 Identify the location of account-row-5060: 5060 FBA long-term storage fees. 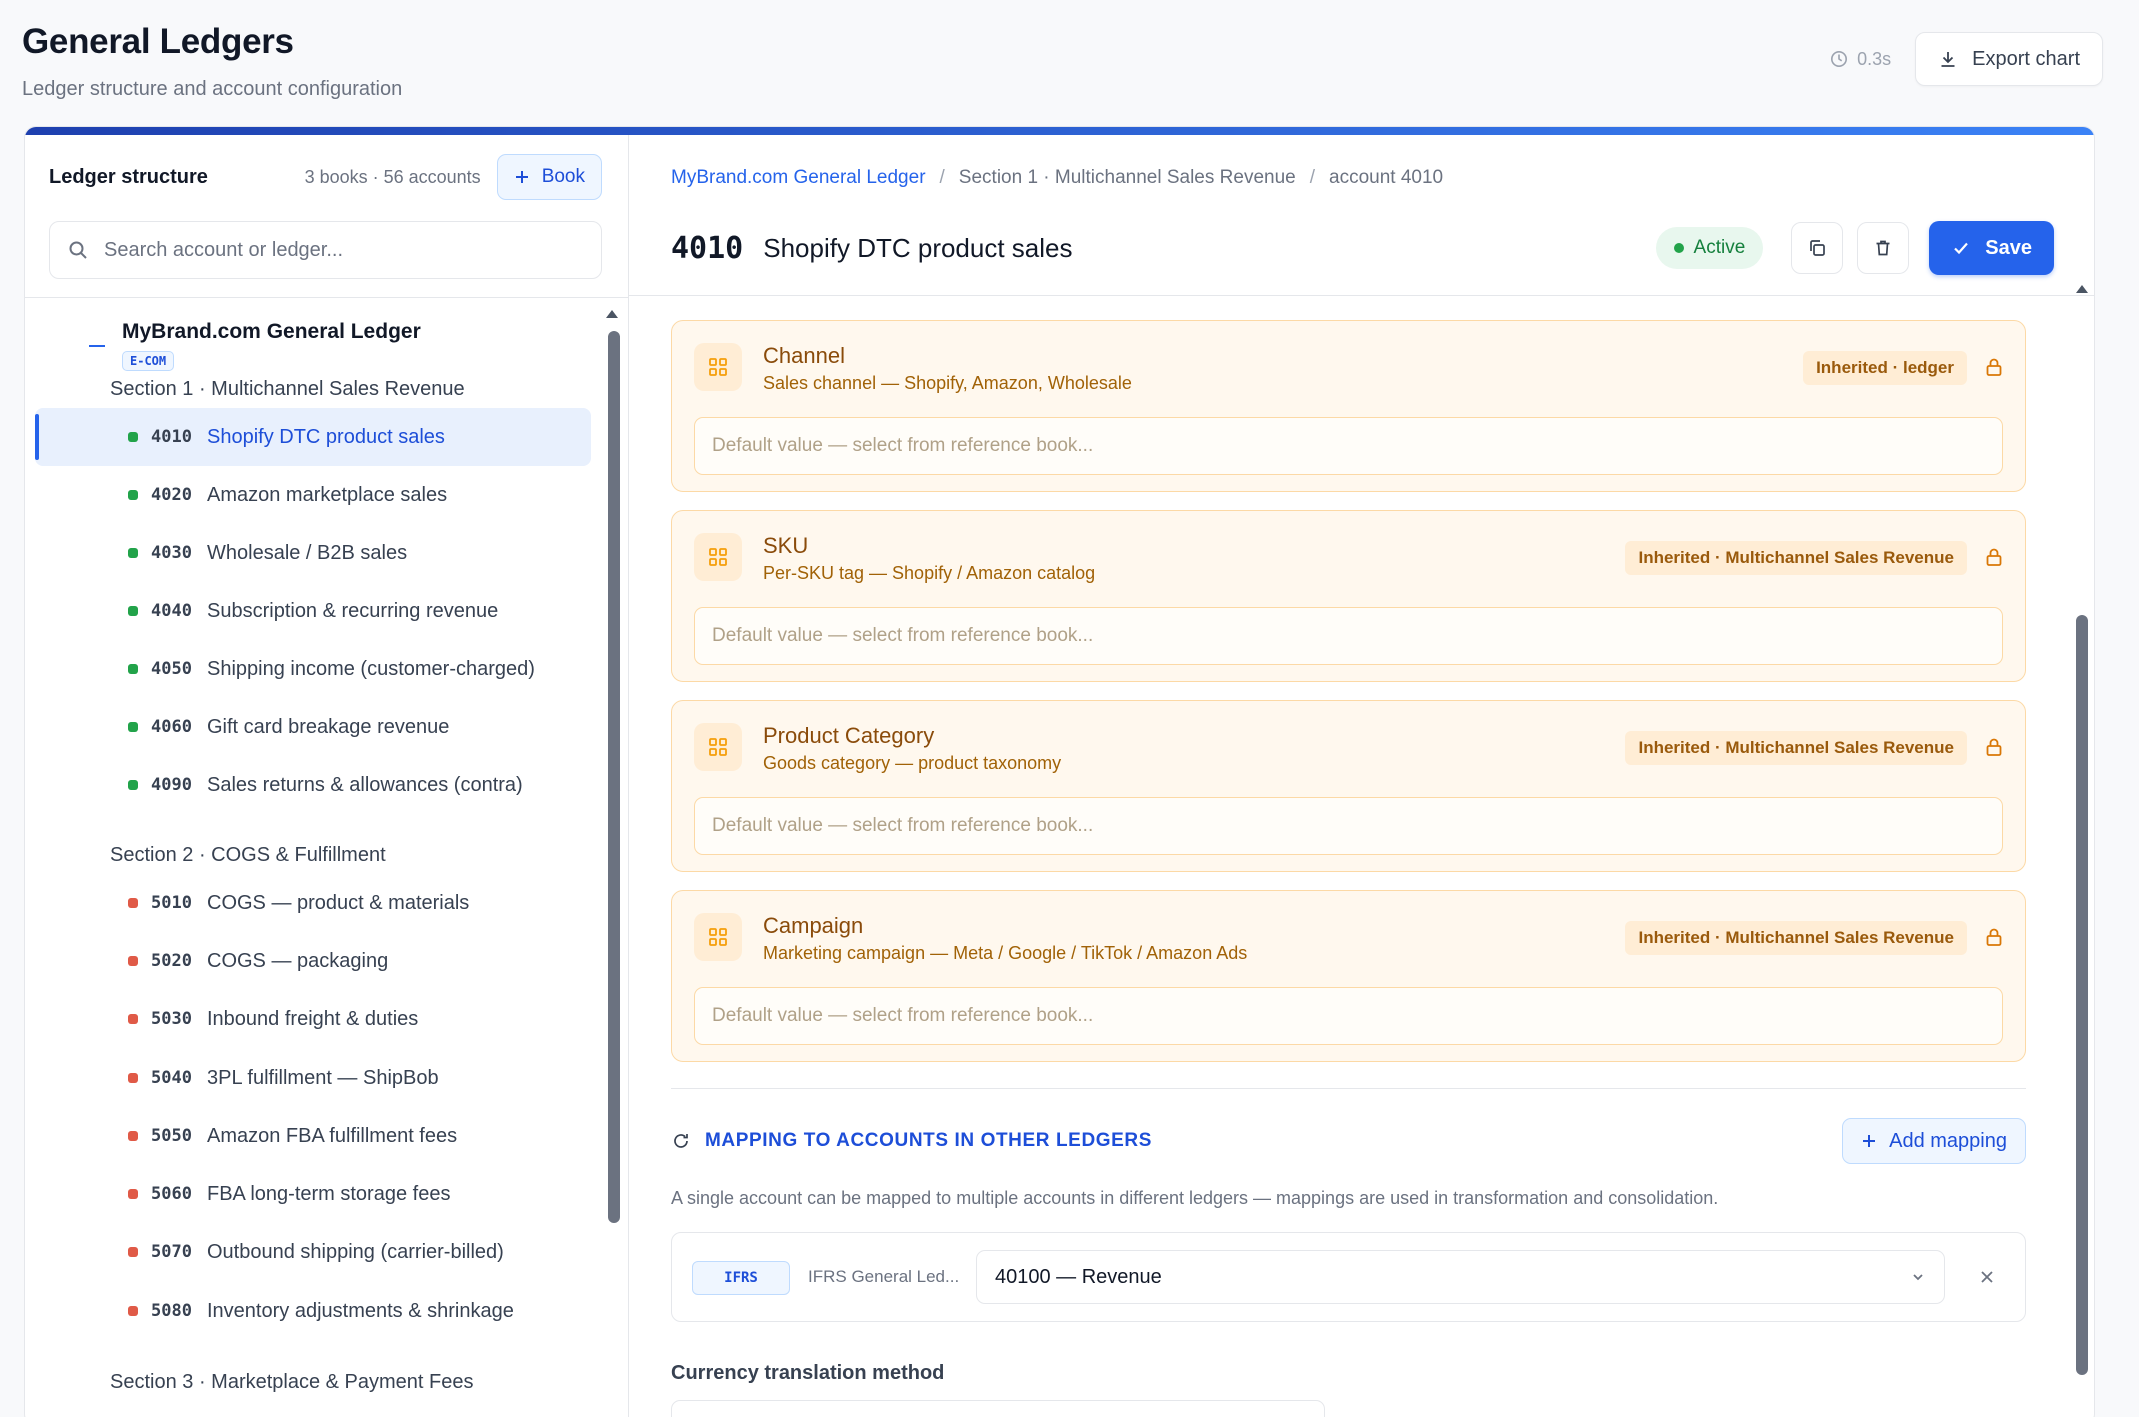
(313, 1194).